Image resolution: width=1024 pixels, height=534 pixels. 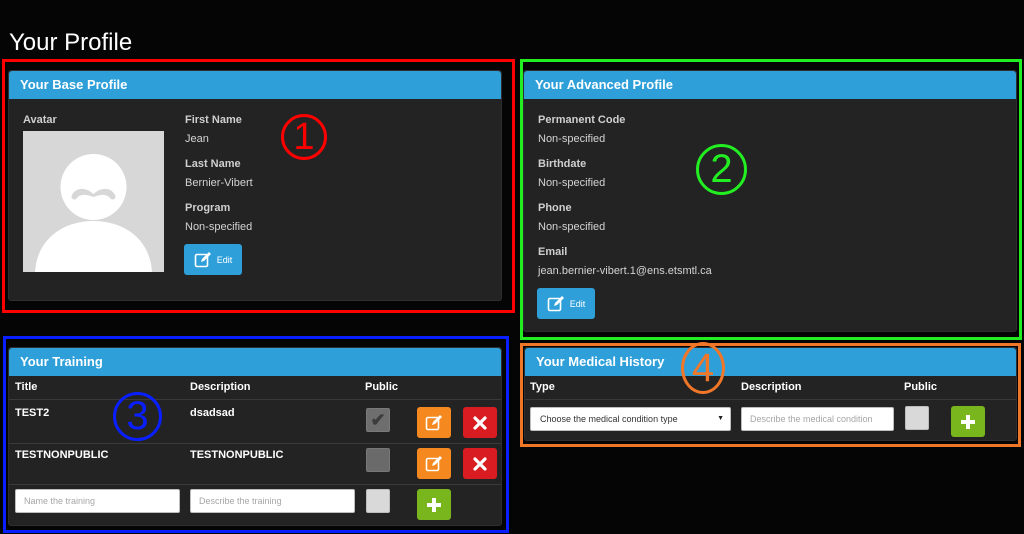 I want to click on permanent-code-label: Permanent Code, so click(x=582, y=120).